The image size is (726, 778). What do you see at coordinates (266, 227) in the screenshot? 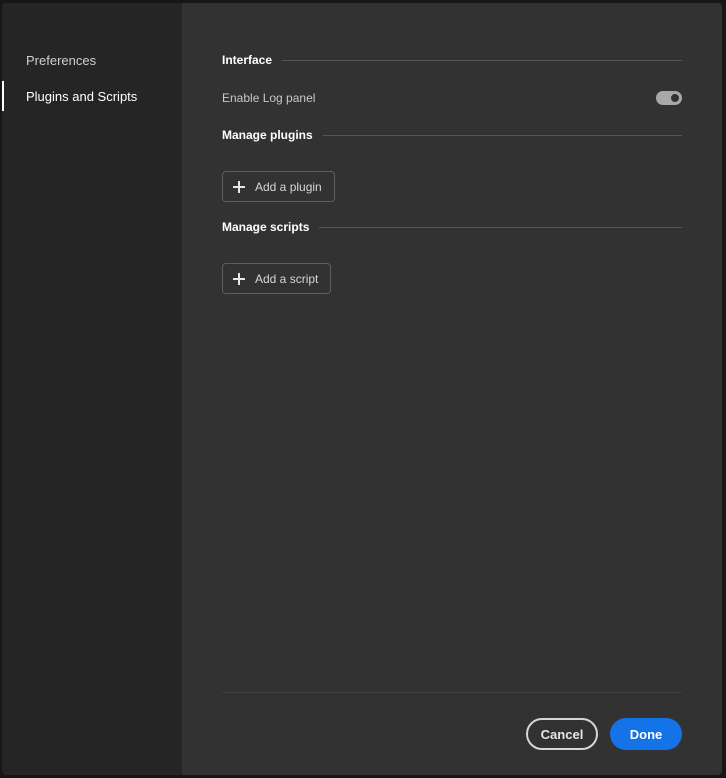
I see `section-title: Manage scripts` at bounding box center [266, 227].